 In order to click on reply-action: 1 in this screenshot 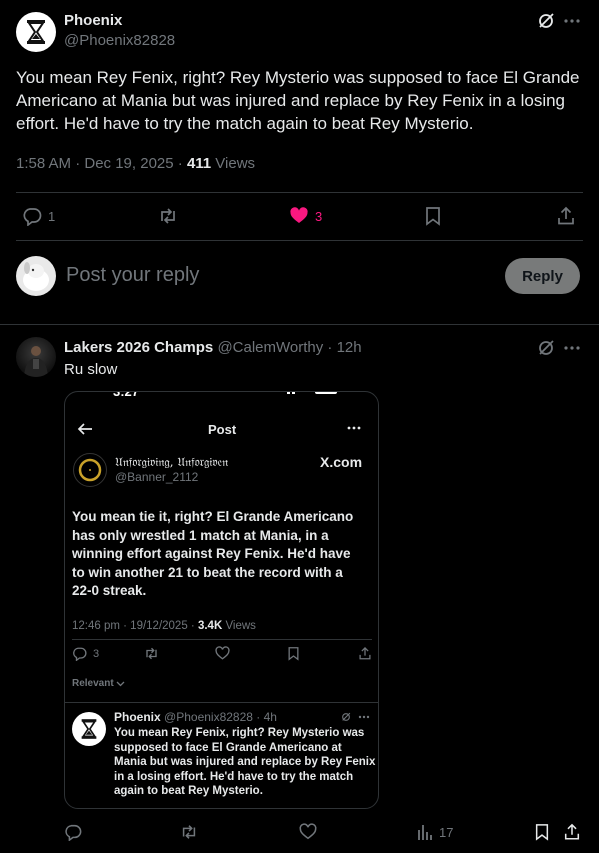, I will do `click(38, 216)`.